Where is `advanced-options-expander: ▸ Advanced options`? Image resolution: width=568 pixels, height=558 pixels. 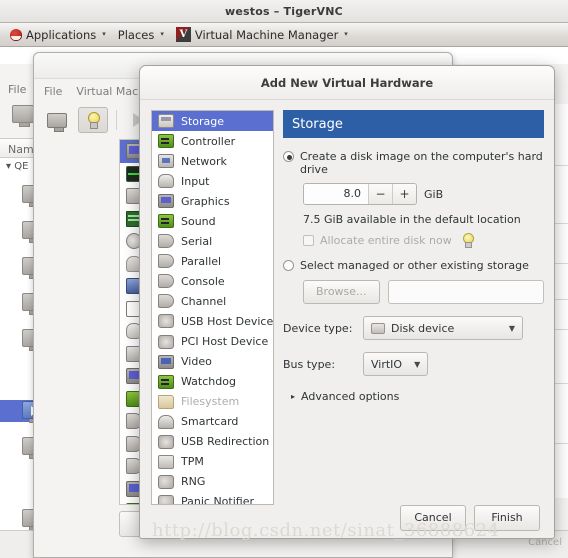
advanced-options-expander: ▸ Advanced options is located at coordinates (417, 396).